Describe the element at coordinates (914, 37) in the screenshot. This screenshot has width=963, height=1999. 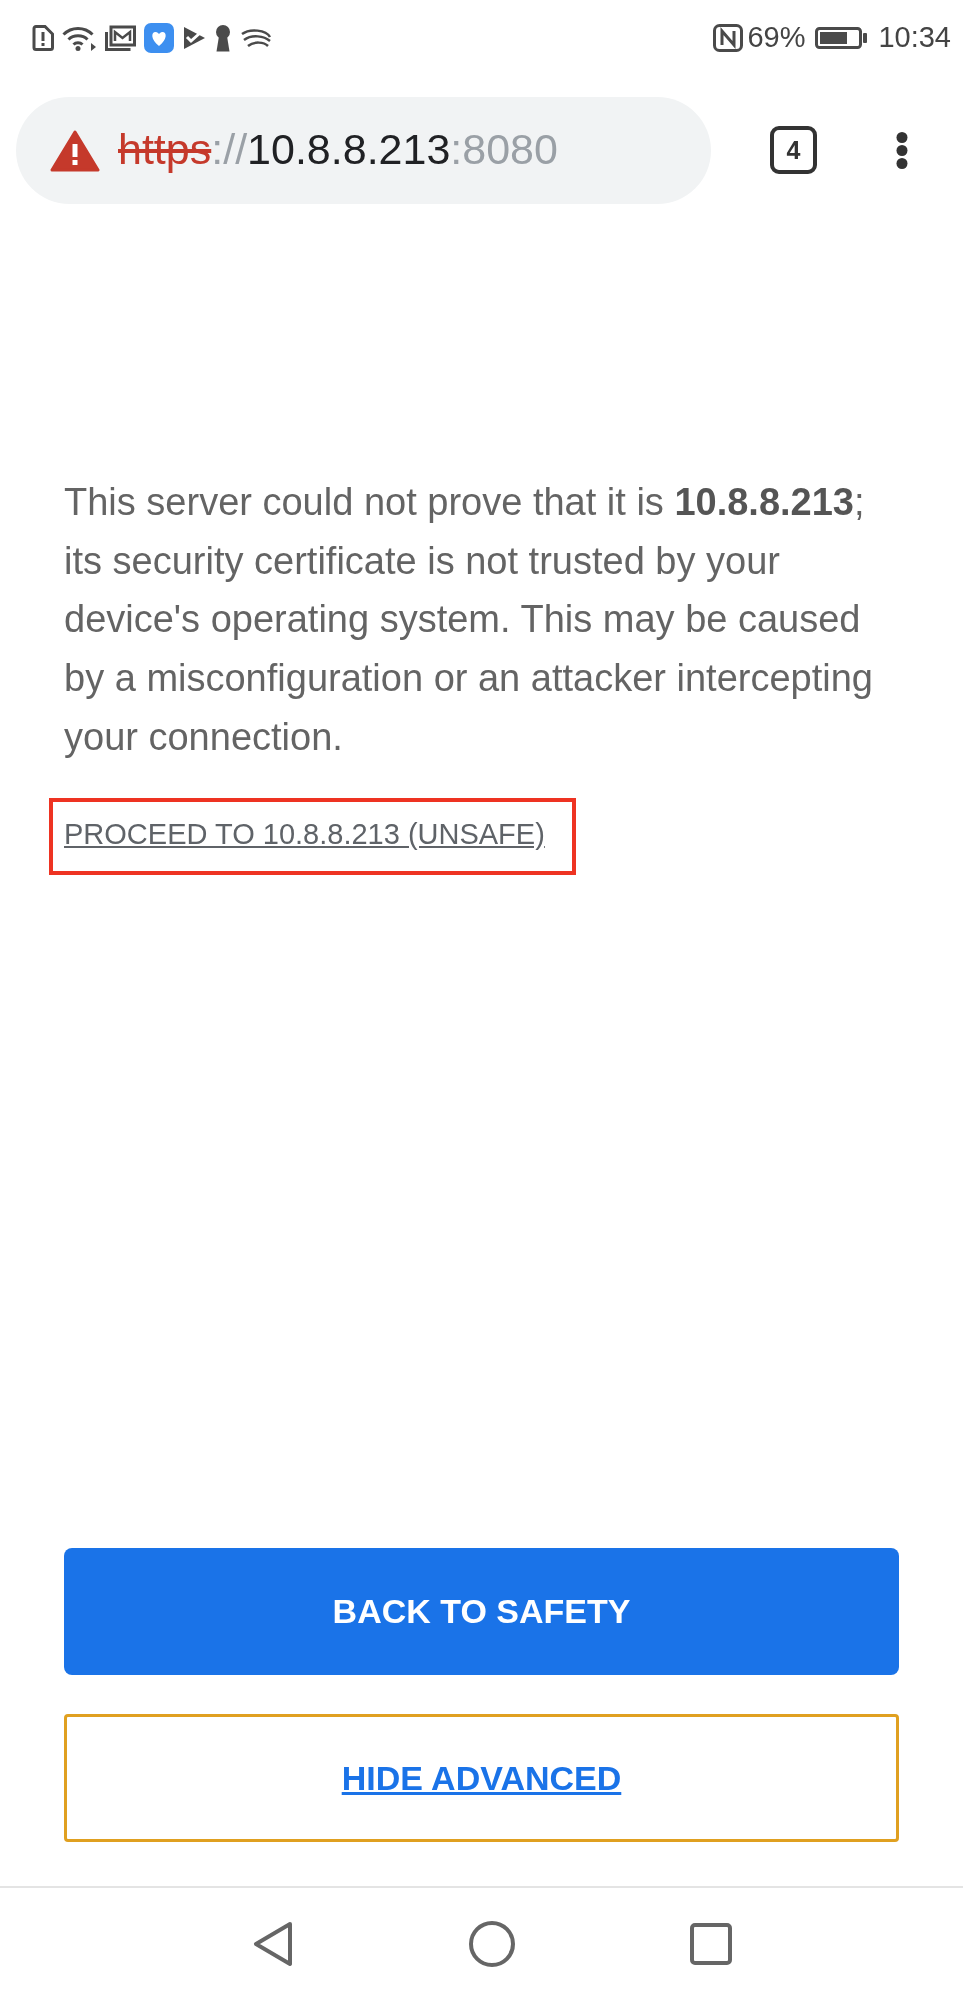
I see `clock-time: 10:34` at that location.